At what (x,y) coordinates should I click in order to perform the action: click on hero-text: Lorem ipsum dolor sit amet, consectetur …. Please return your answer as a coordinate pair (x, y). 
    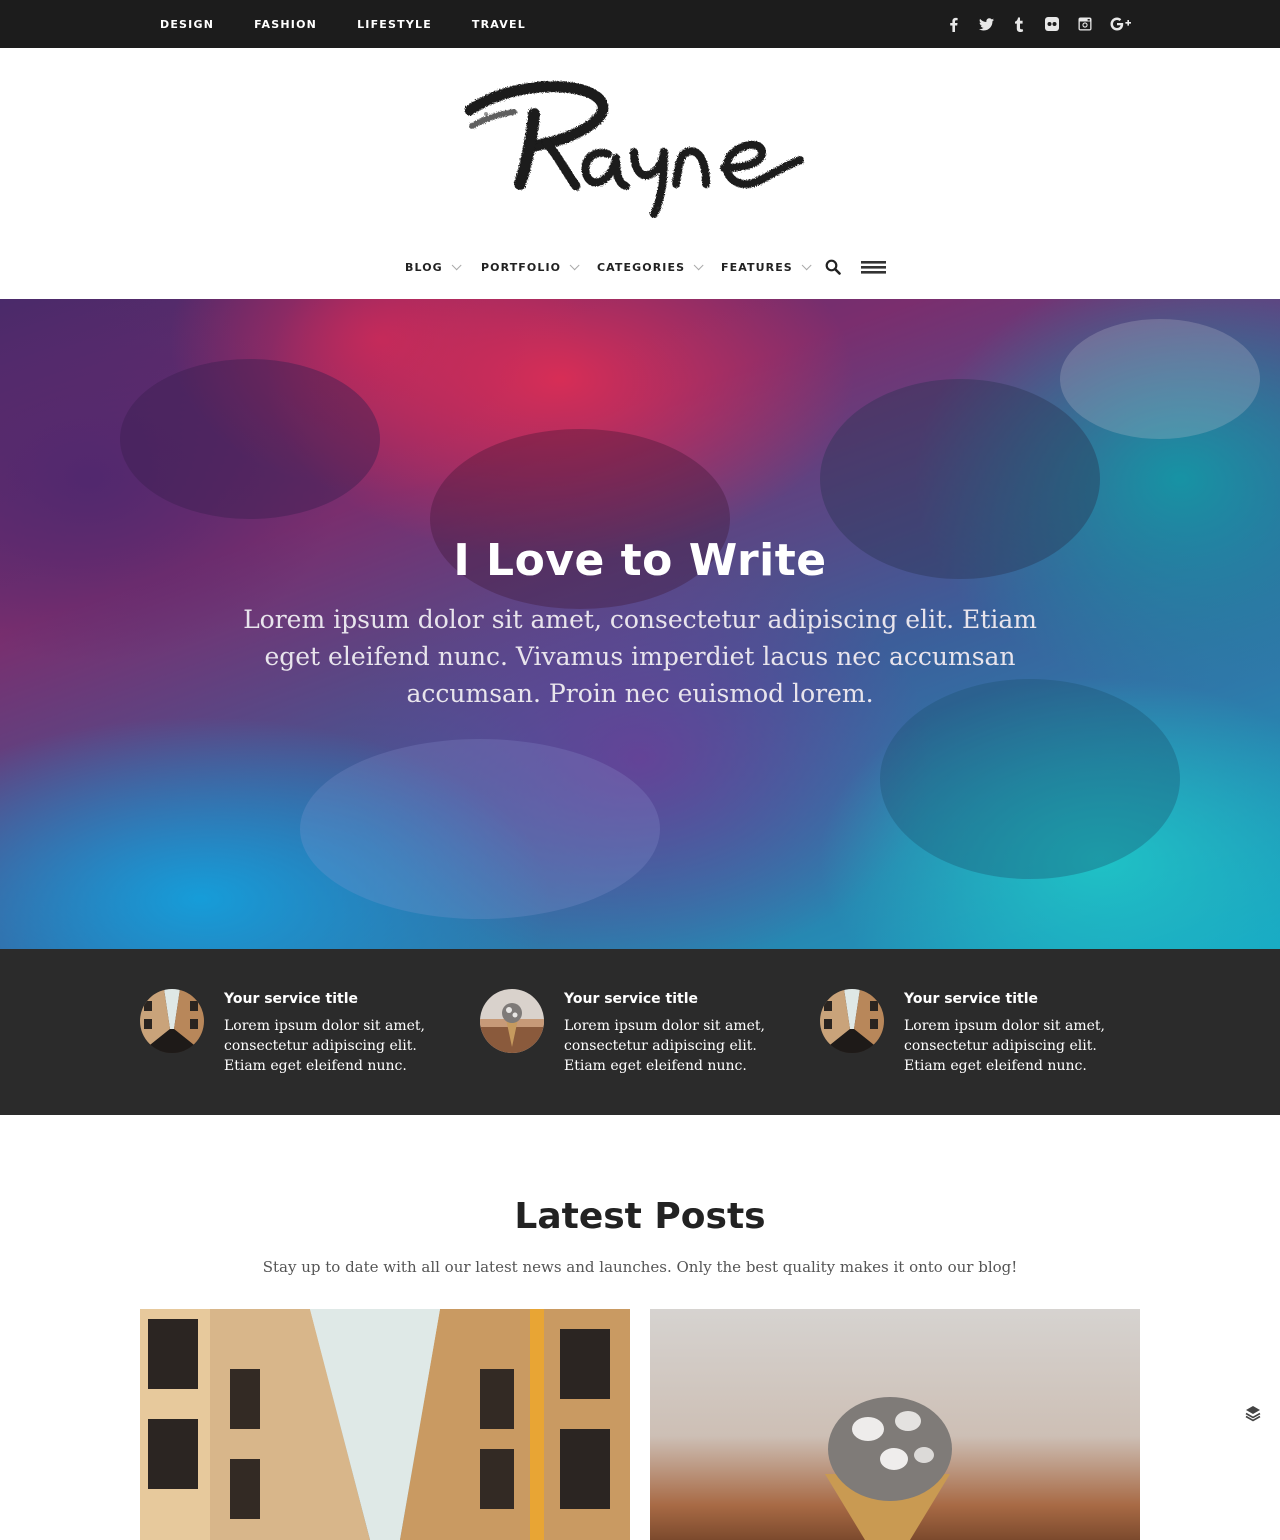
    Looking at the image, I should click on (640, 656).